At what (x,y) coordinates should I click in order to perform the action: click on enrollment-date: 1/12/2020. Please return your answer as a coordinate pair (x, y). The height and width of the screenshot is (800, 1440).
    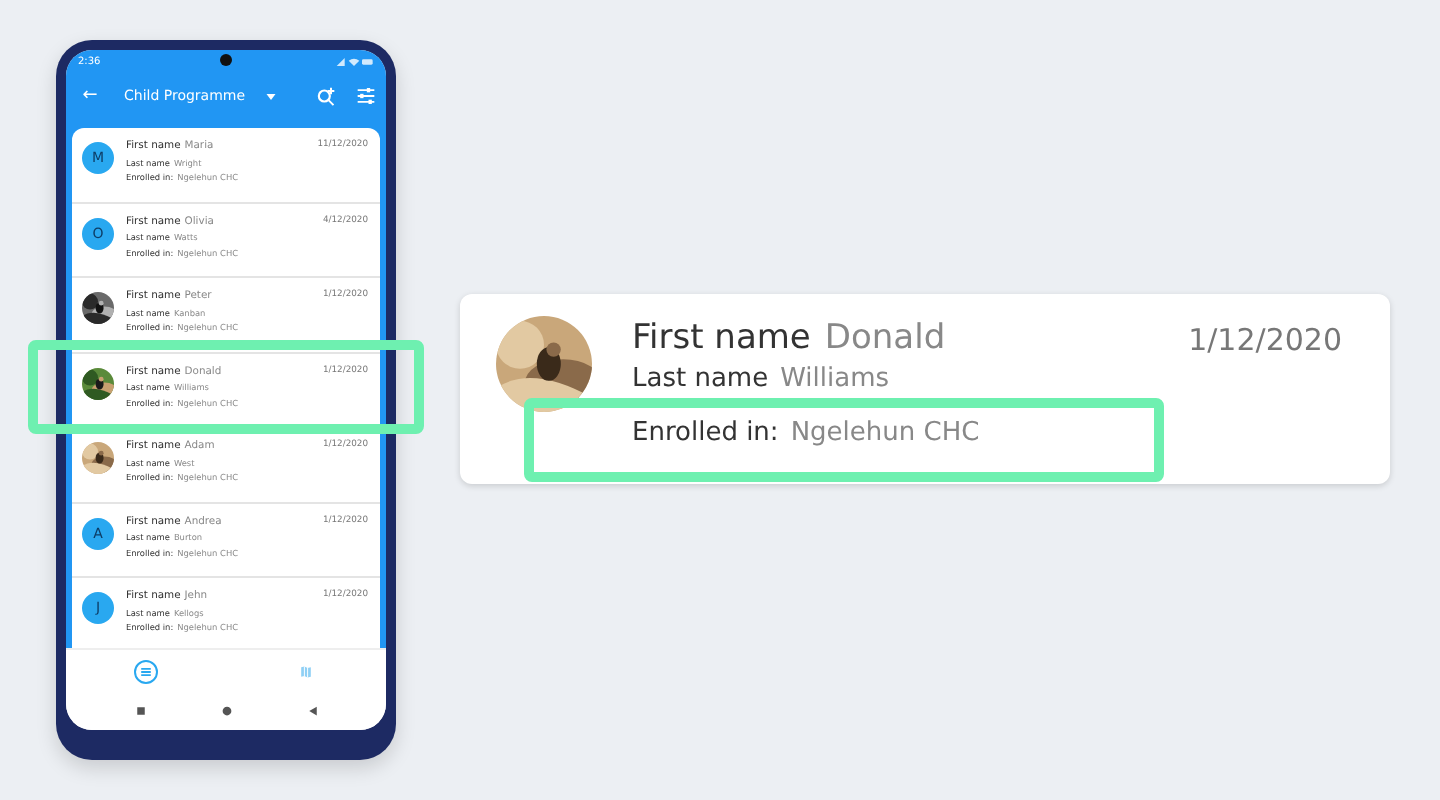
    Looking at the image, I should click on (1265, 342).